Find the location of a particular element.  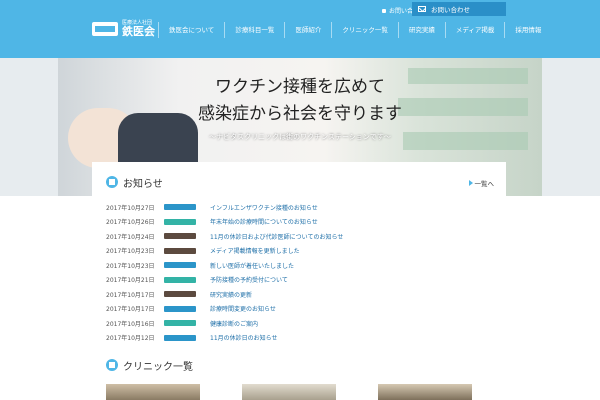

news-row: 2017年10月27日 インフルエンザワクチン接種のお知らせ is located at coordinates (224, 207).